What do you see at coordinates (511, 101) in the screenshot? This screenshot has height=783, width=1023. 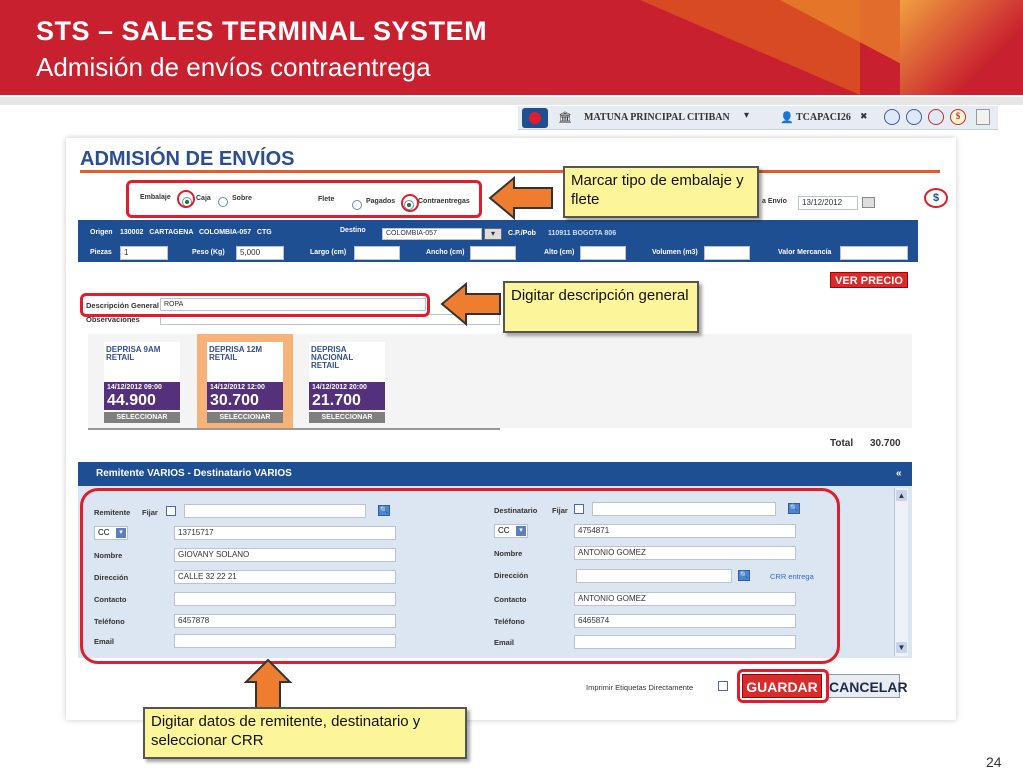 I see `divider` at bounding box center [511, 101].